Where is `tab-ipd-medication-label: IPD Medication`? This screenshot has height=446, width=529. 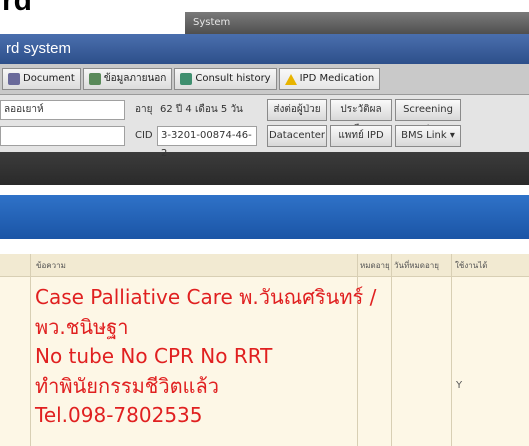 tab-ipd-medication-label: IPD Medication is located at coordinates (337, 78).